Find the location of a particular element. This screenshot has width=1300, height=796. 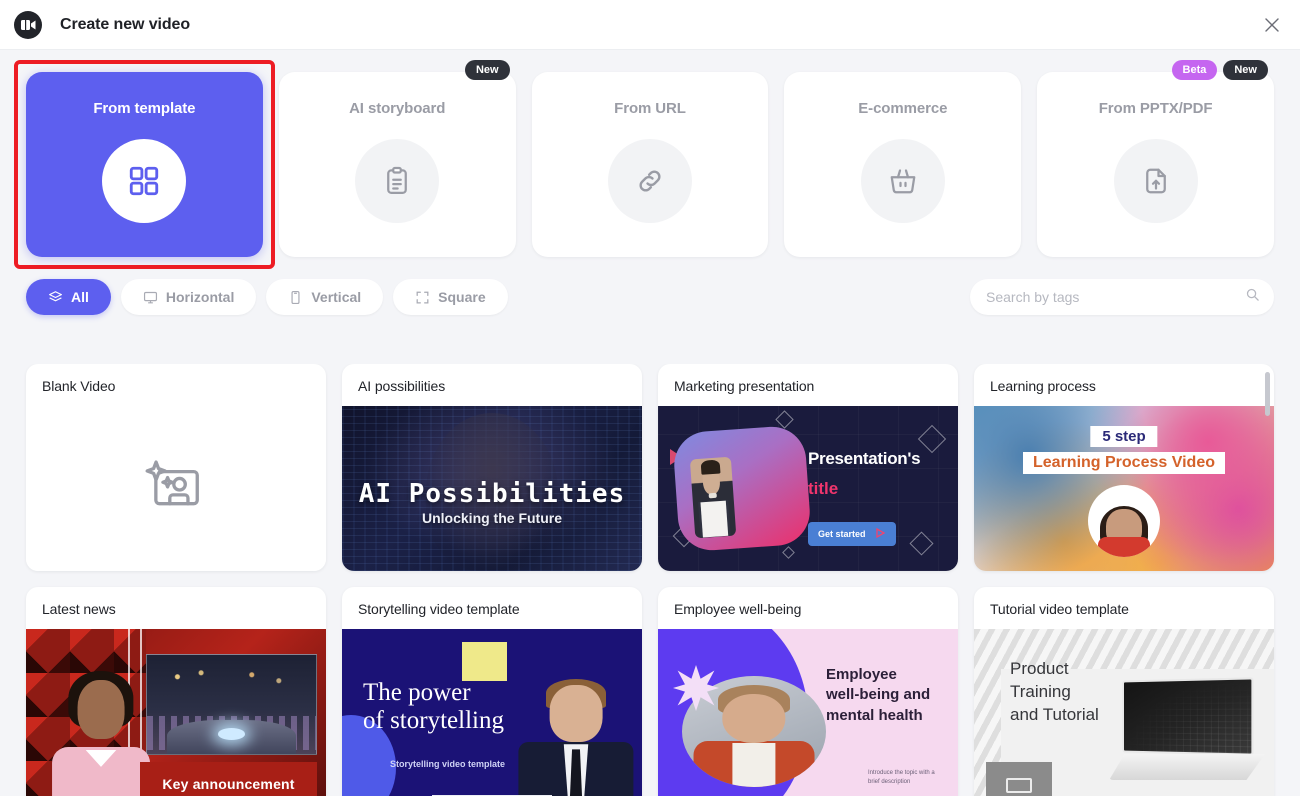

sparkle-burst-icon is located at coordinates (696, 688).